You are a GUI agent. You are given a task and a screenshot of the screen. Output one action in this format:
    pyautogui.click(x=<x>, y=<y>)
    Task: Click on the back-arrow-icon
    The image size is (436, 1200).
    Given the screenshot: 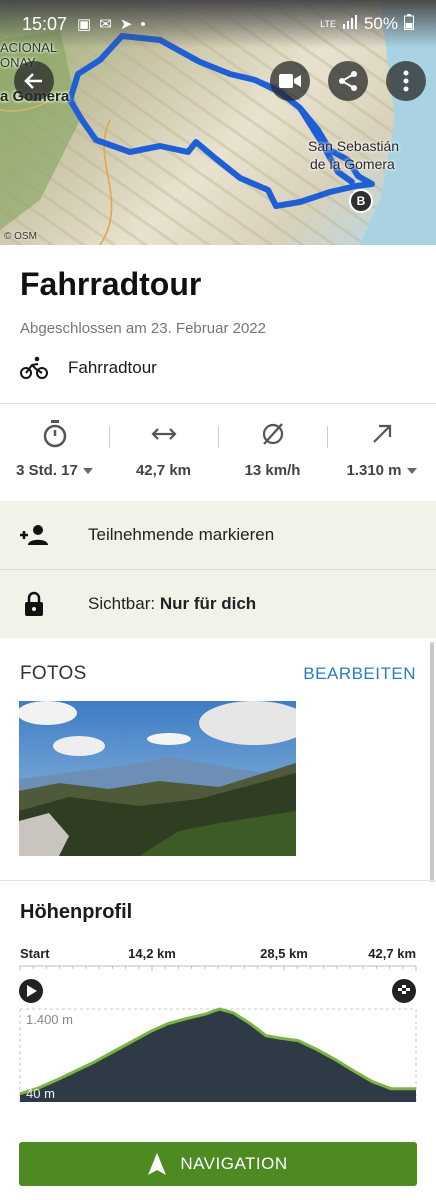 What is the action you would take?
    pyautogui.click(x=33, y=81)
    